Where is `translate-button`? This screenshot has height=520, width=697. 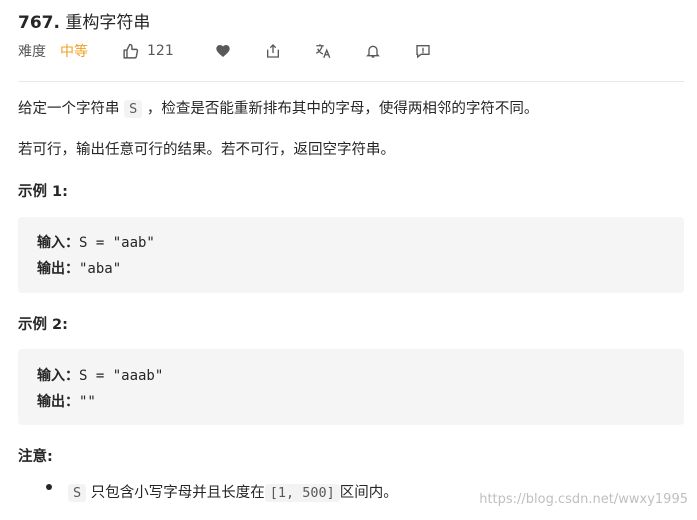
translate-button is located at coordinates (323, 51).